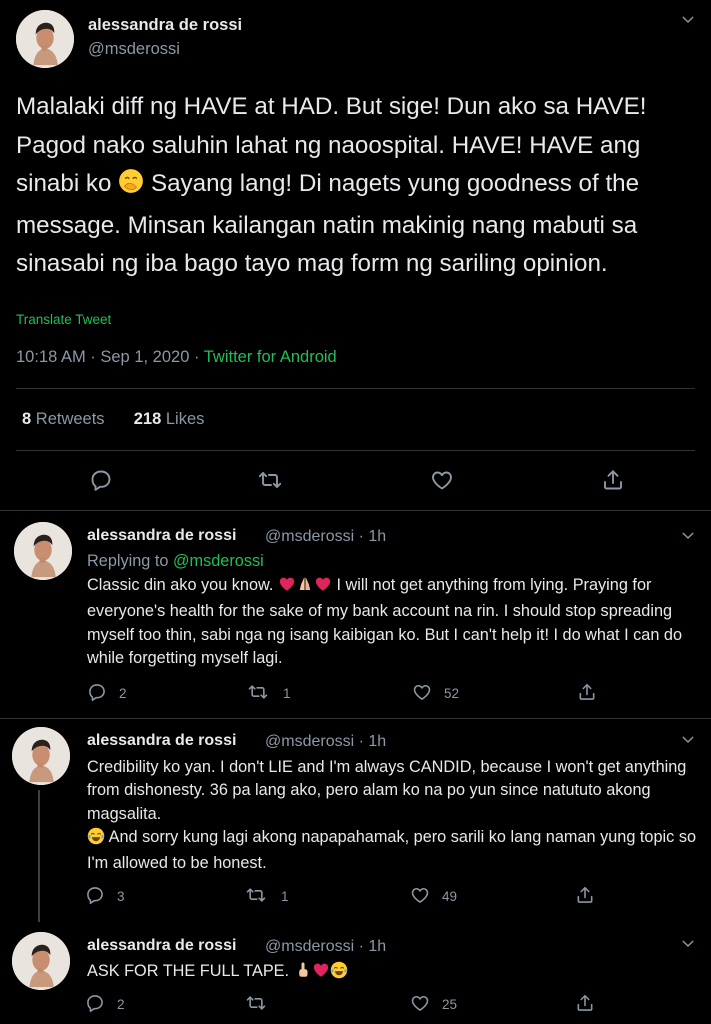 The width and height of the screenshot is (711, 1024). I want to click on folded-hands-icon, so click(305, 587).